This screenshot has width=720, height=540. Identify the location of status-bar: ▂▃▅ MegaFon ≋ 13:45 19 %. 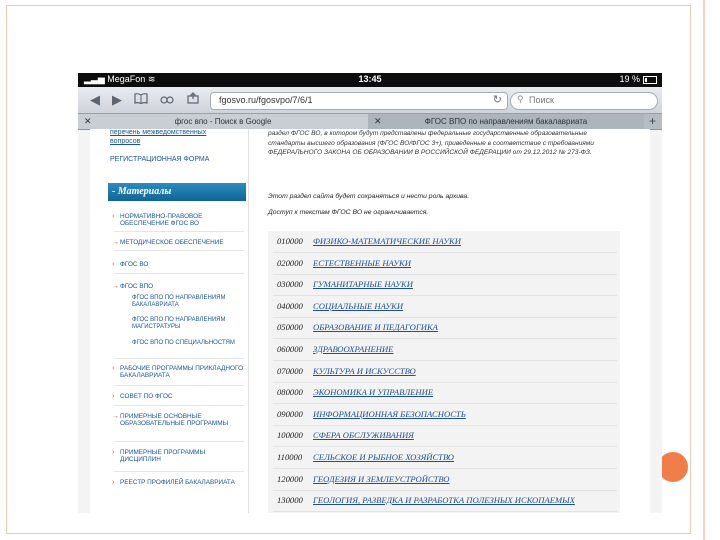
(370, 80).